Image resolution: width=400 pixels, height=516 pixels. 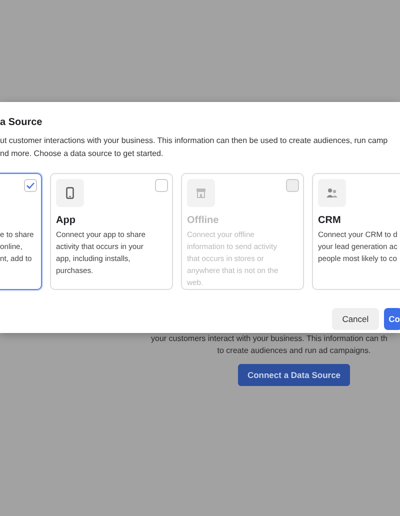 What do you see at coordinates (66, 221) in the screenshot?
I see `card-title: App` at bounding box center [66, 221].